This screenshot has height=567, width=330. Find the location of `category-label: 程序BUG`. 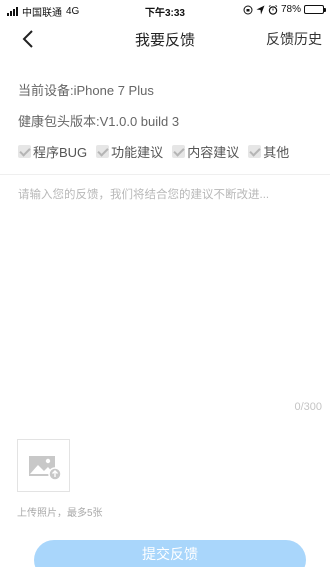

category-label: 程序BUG is located at coordinates (60, 152).